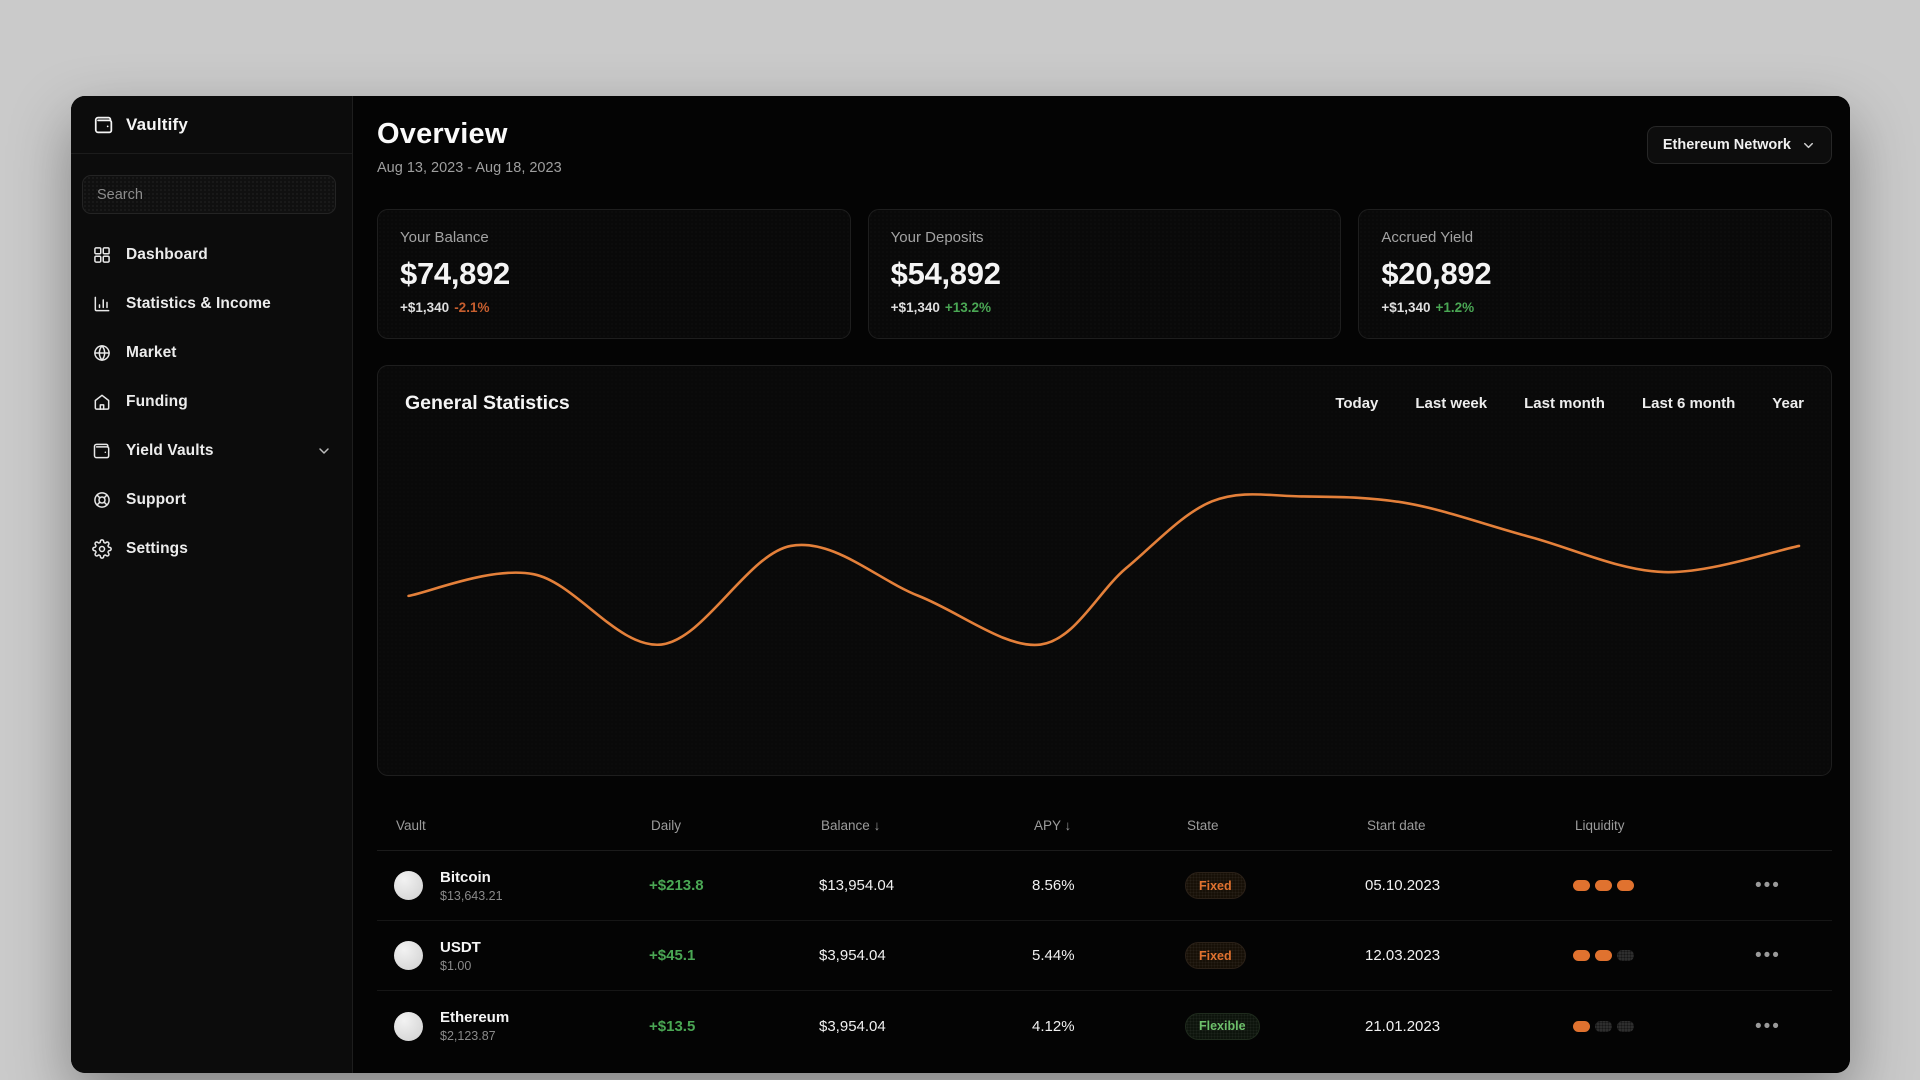 The width and height of the screenshot is (1920, 1080). Describe the element at coordinates (211, 450) in the screenshot. I see `sidebar-item-yield-vaults: Yield Vaults` at that location.